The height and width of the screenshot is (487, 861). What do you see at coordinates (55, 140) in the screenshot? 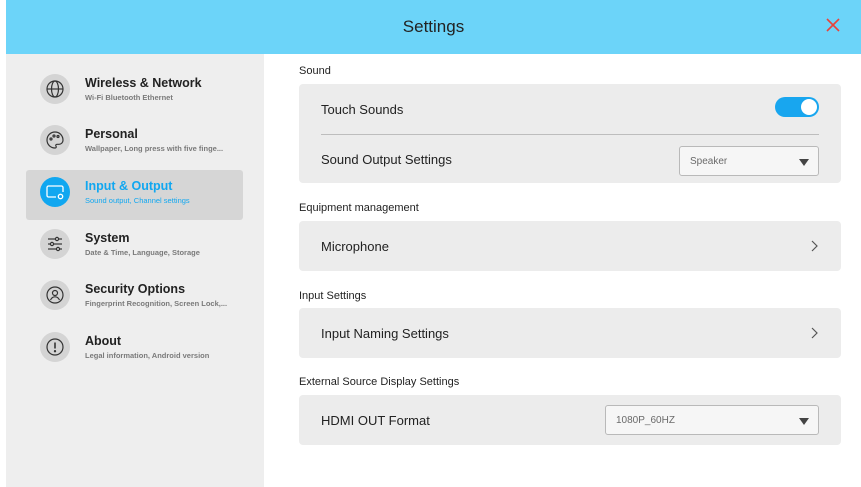
I see `palette-icon` at bounding box center [55, 140].